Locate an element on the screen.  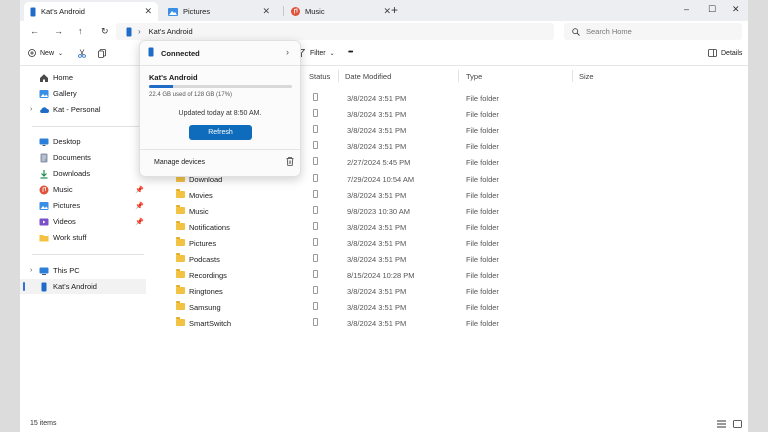
filter-button: Filter ⌄ is located at coordinates (315, 53).